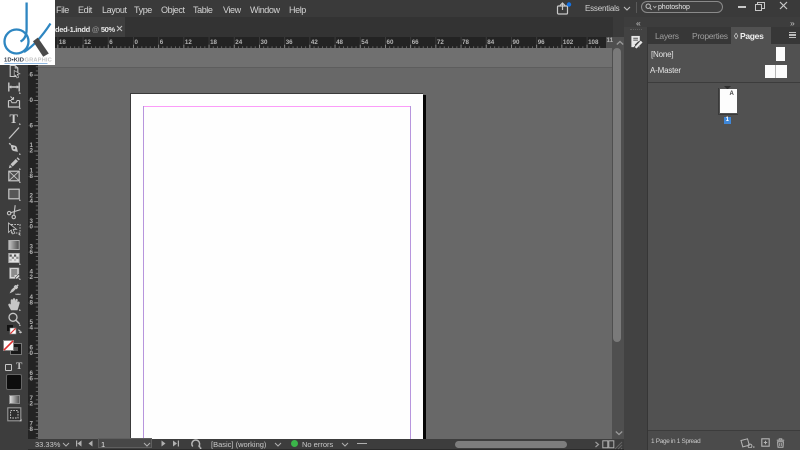 This screenshot has height=450, width=800. I want to click on svg-text: 72, so click(440, 42).